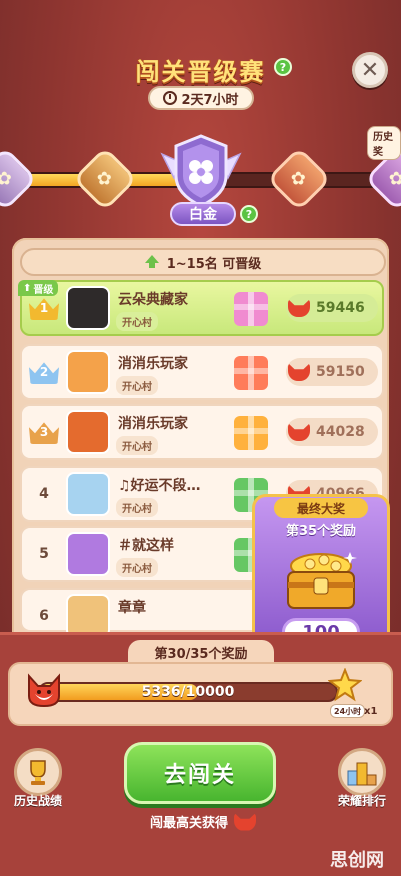 The image size is (401, 876). I want to click on star-reward-icon, so click(345, 685).